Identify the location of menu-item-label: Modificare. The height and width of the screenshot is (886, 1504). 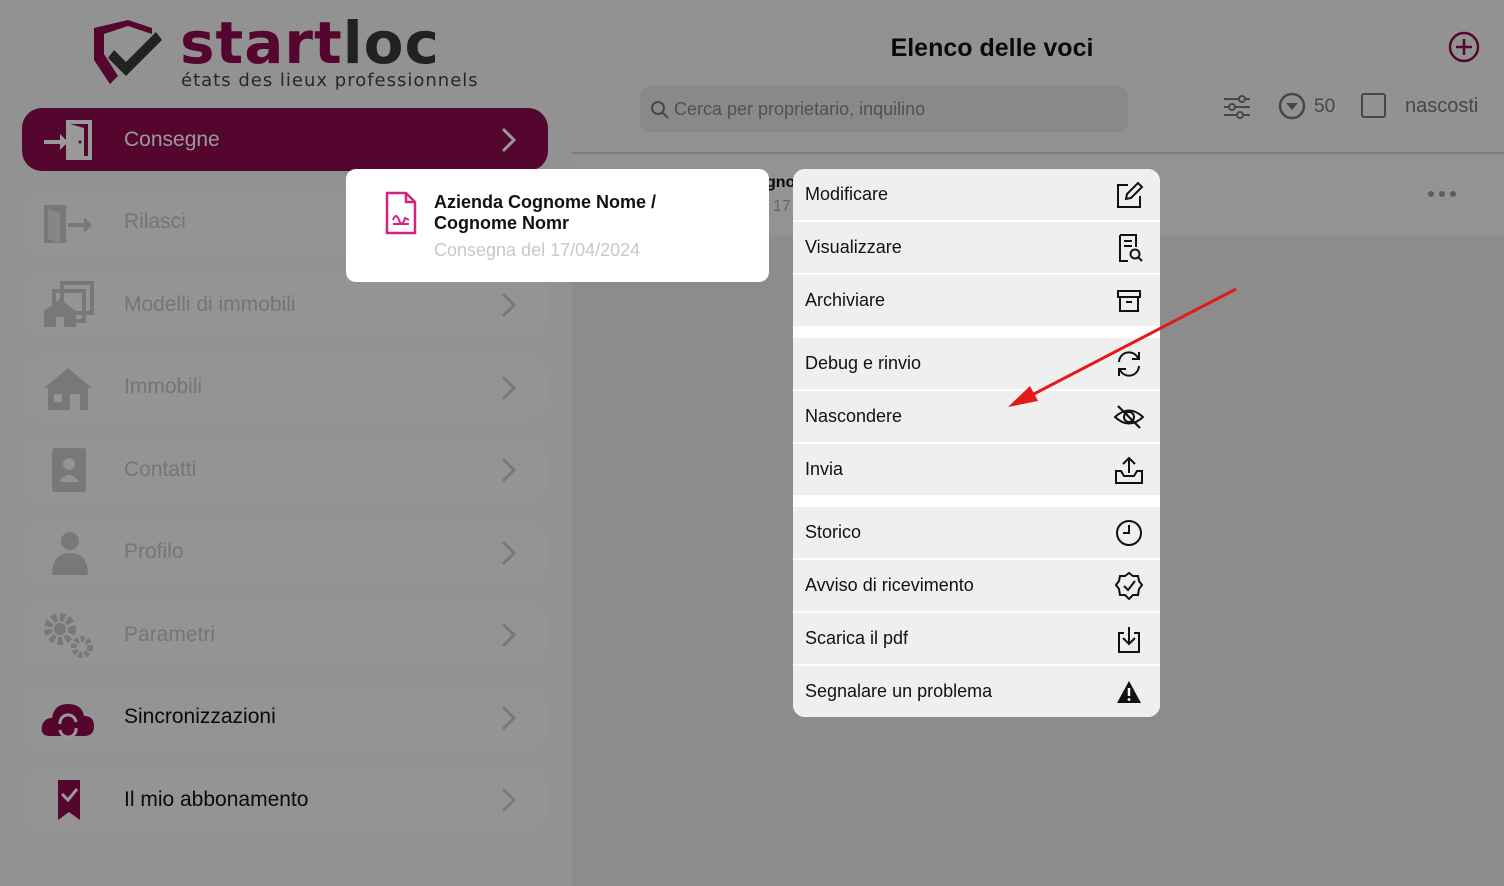
(847, 194).